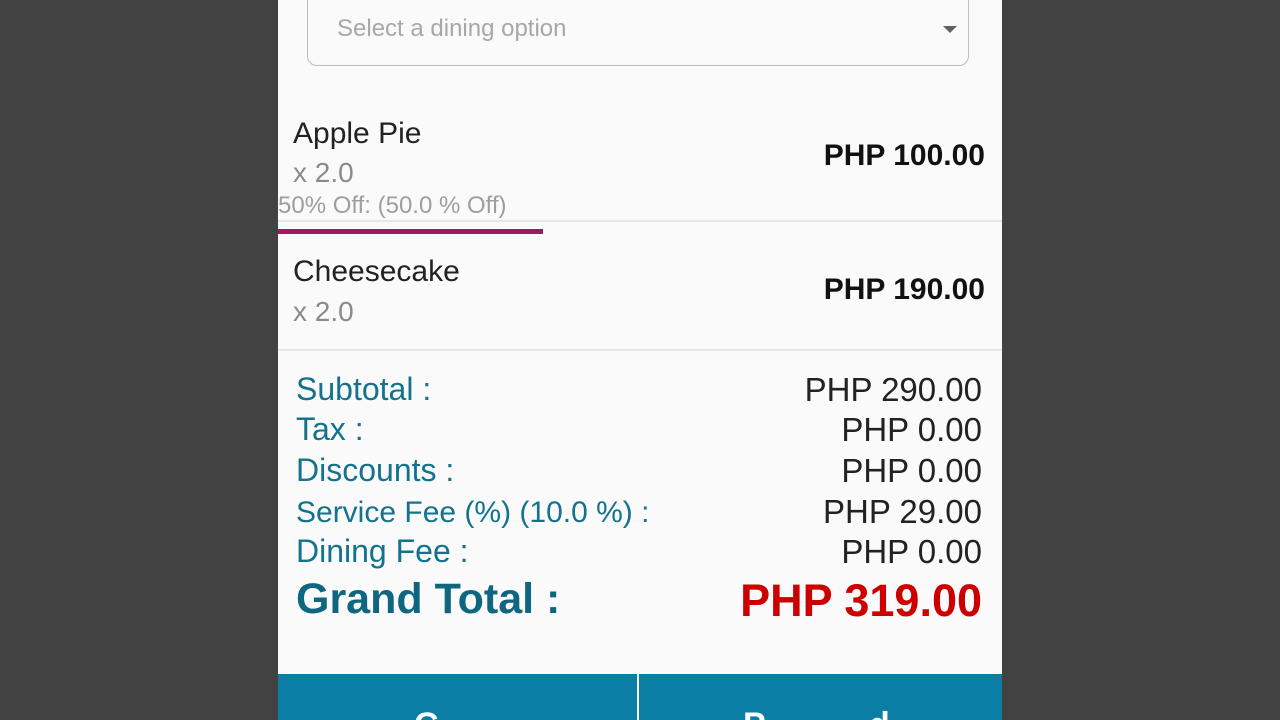 The height and width of the screenshot is (720, 1280). Describe the element at coordinates (640, 600) in the screenshot. I see `grand-total-row: Grand Total : PHP 319.00` at that location.